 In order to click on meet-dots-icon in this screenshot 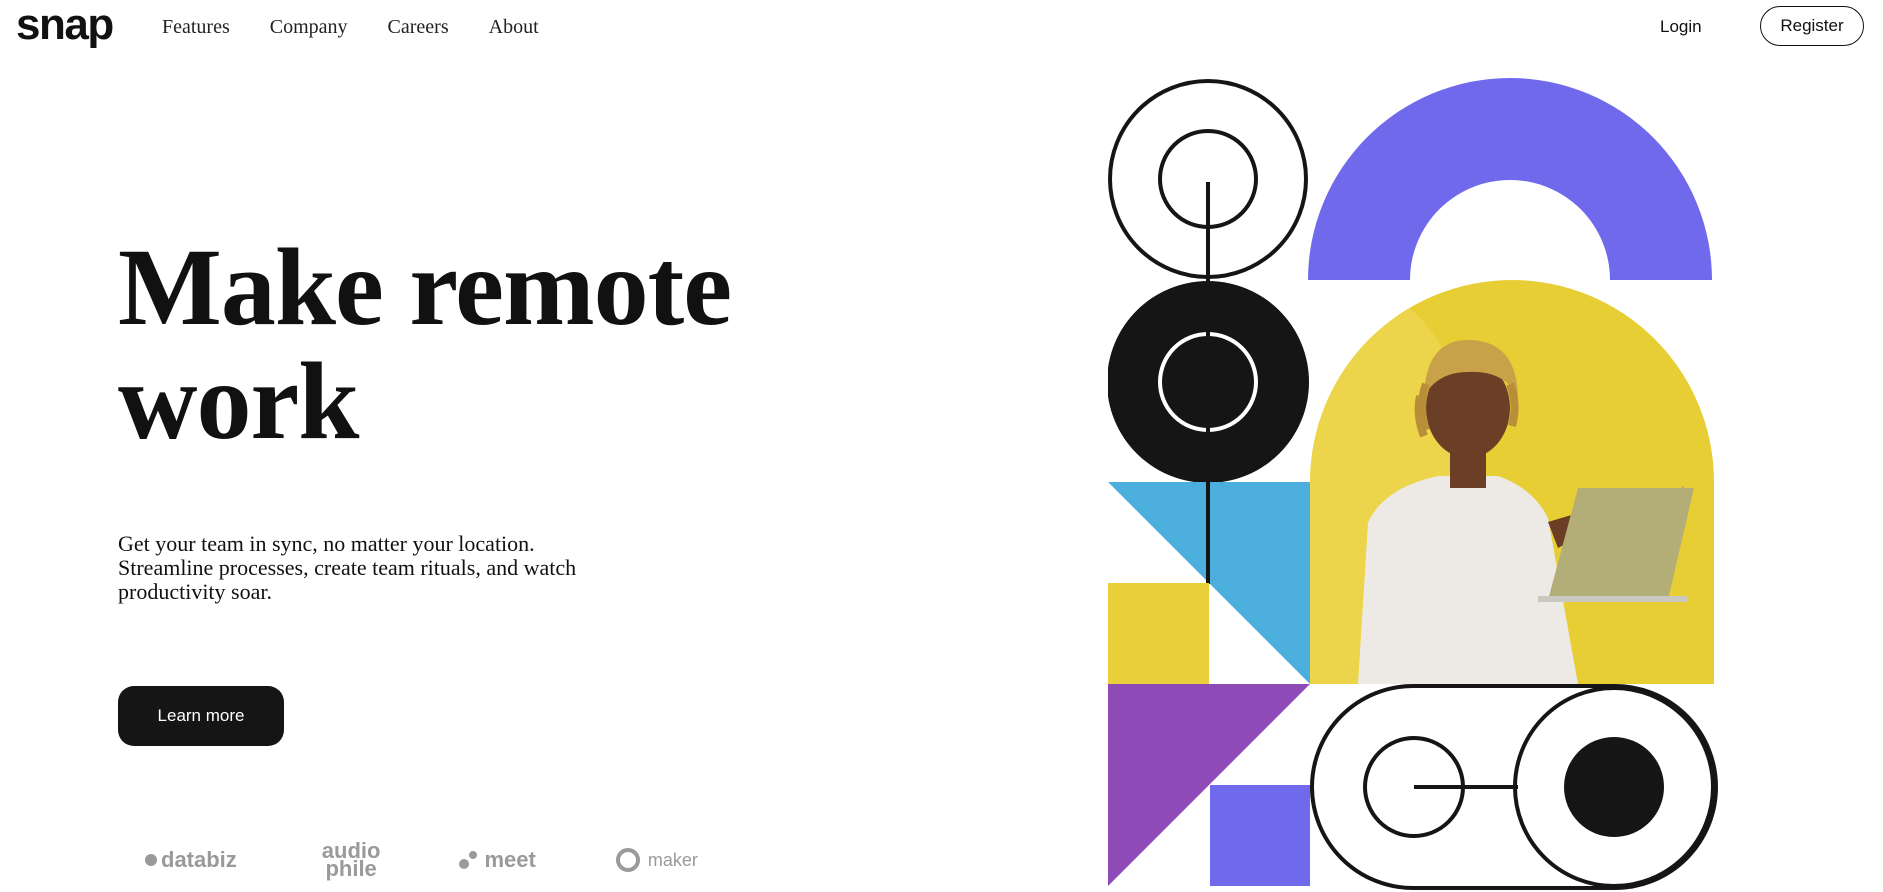, I will do `click(468, 860)`.